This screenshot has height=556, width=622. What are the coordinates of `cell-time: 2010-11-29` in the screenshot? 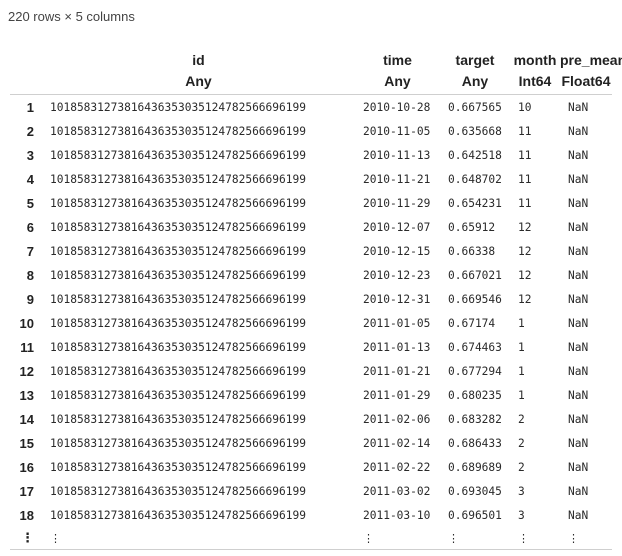 It's located at (397, 203).